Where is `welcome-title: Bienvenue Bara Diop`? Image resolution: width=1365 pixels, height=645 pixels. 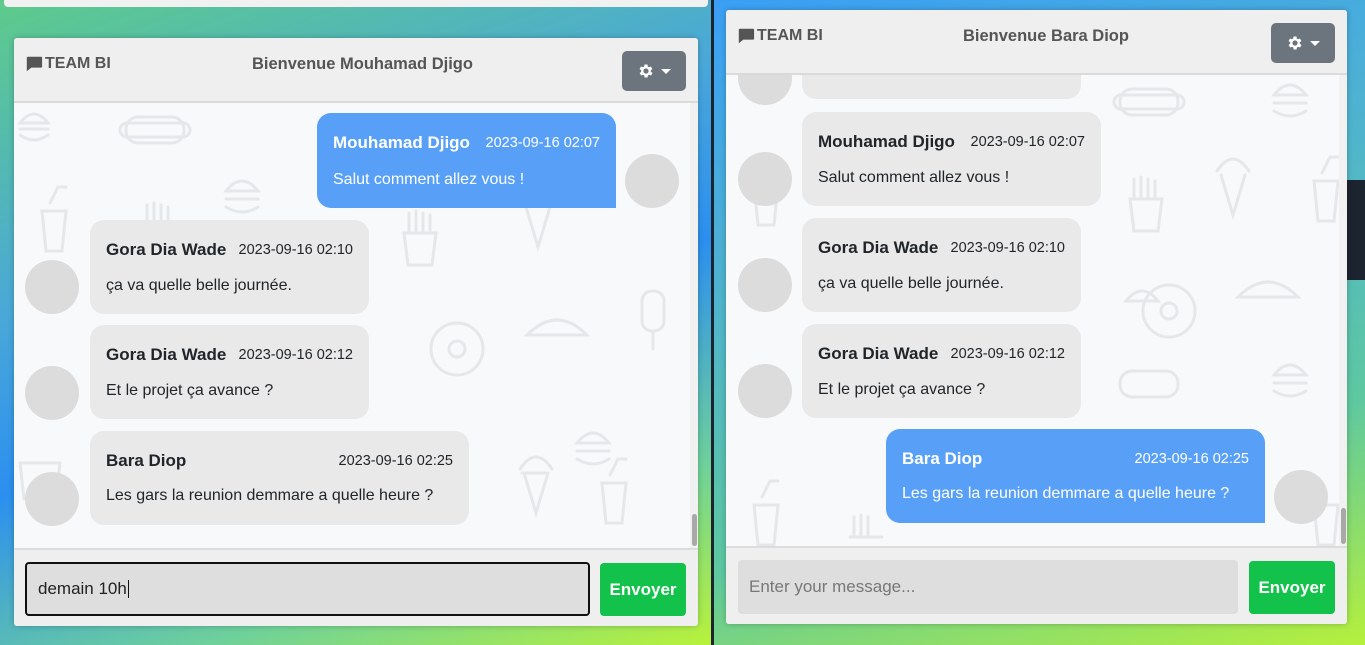 welcome-title: Bienvenue Bara Diop is located at coordinates (1046, 36).